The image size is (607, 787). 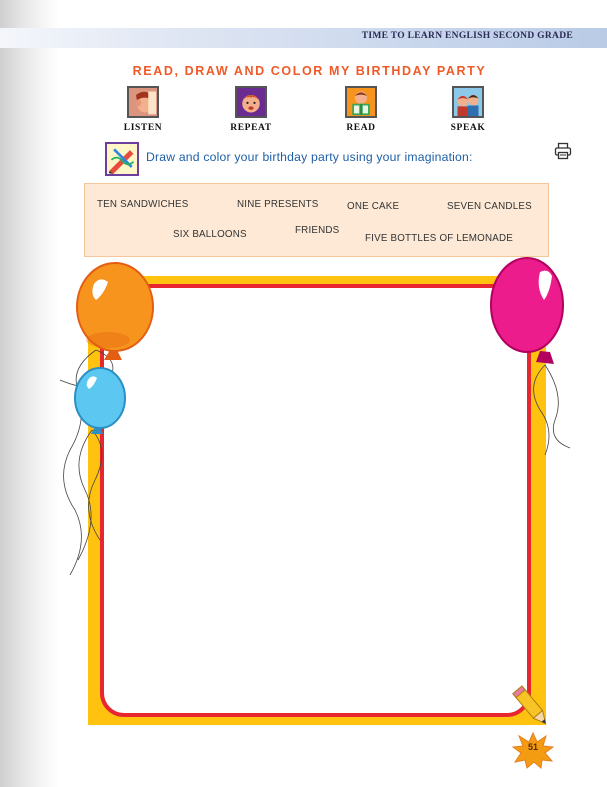 What do you see at coordinates (210, 234) in the screenshot?
I see `word-item: SIX BALLOONS` at bounding box center [210, 234].